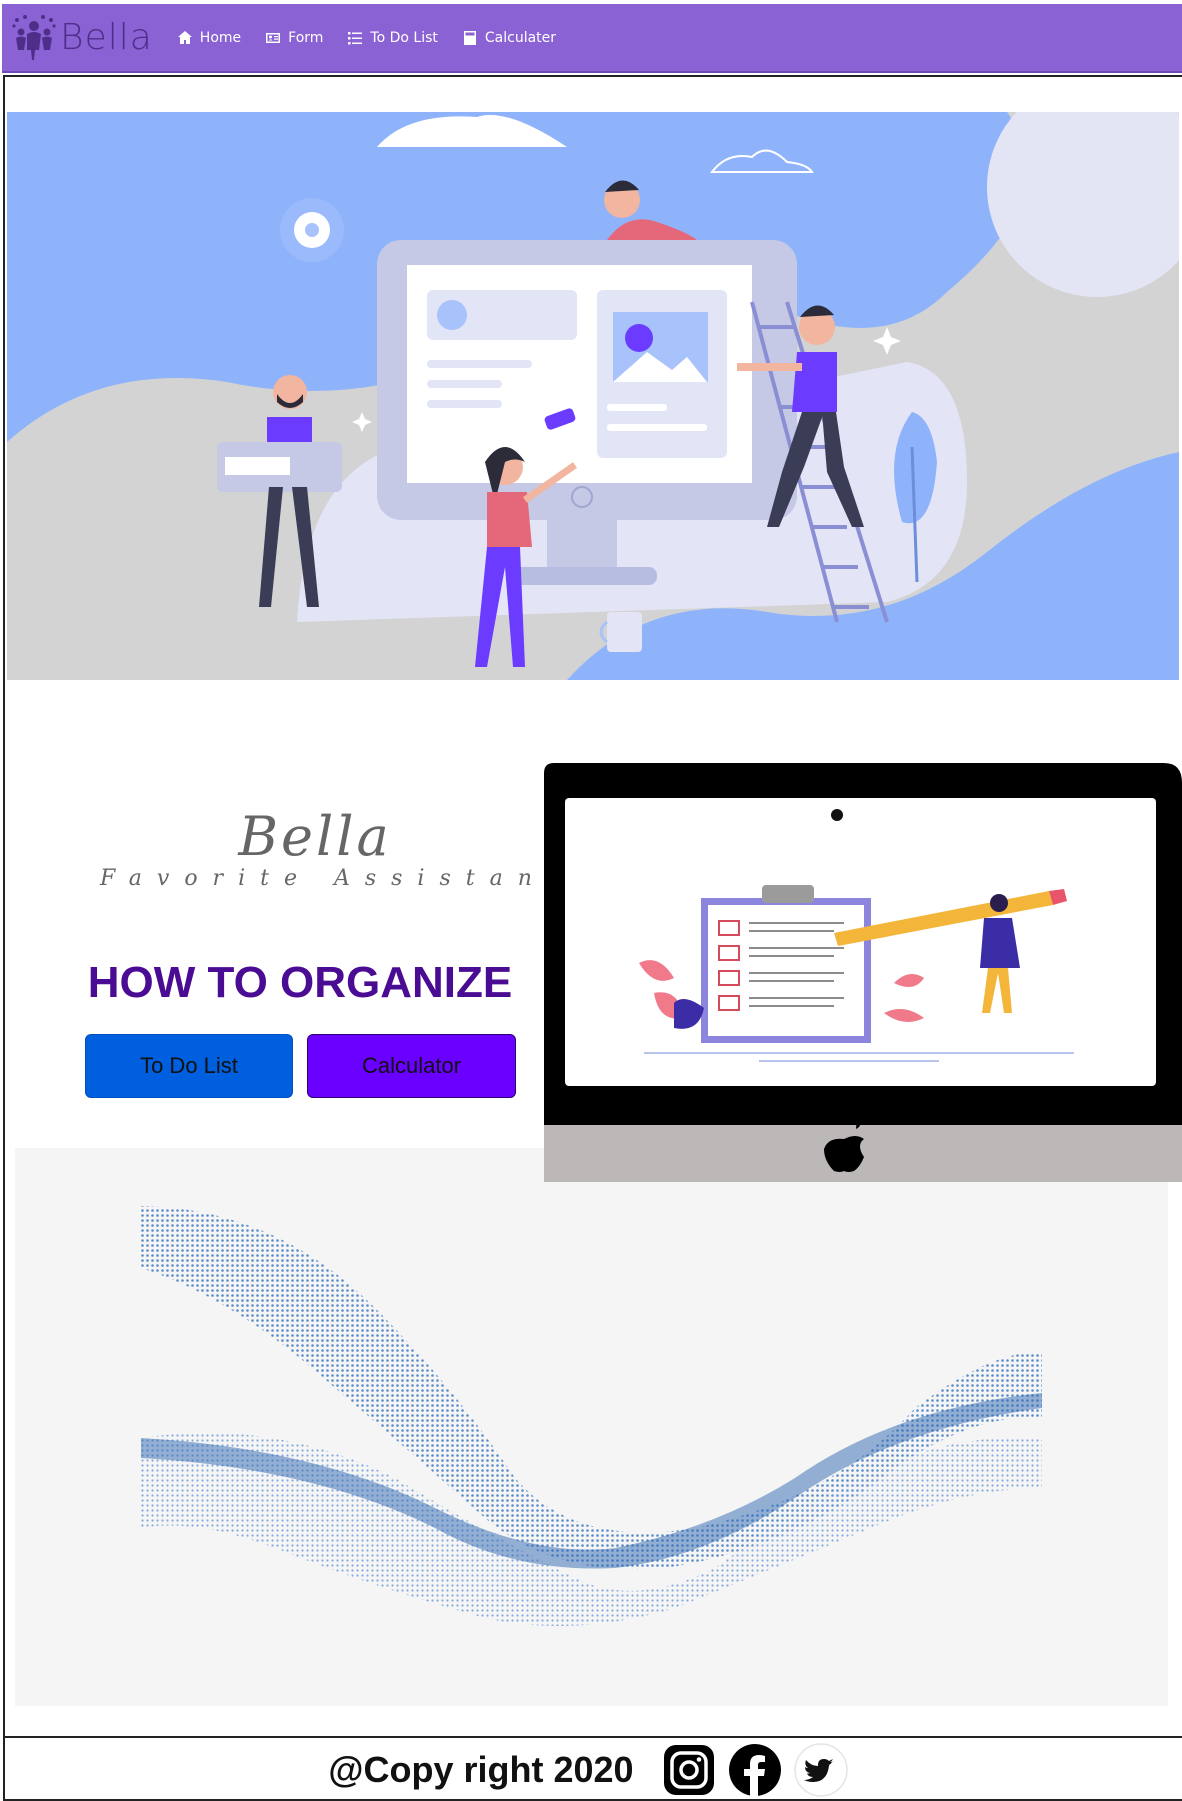 The image size is (1182, 1801). I want to click on bella-logo: Bella Favorite Assistance, so click(351, 848).